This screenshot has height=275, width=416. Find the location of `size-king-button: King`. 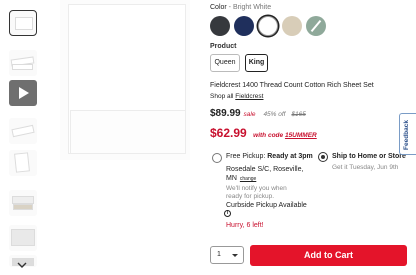

size-king-button: King is located at coordinates (256, 63).